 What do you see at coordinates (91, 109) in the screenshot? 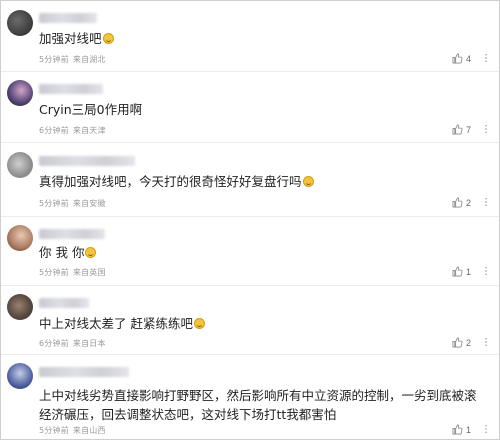
I see `comment-text: Cryin三局0作用啊` at bounding box center [91, 109].